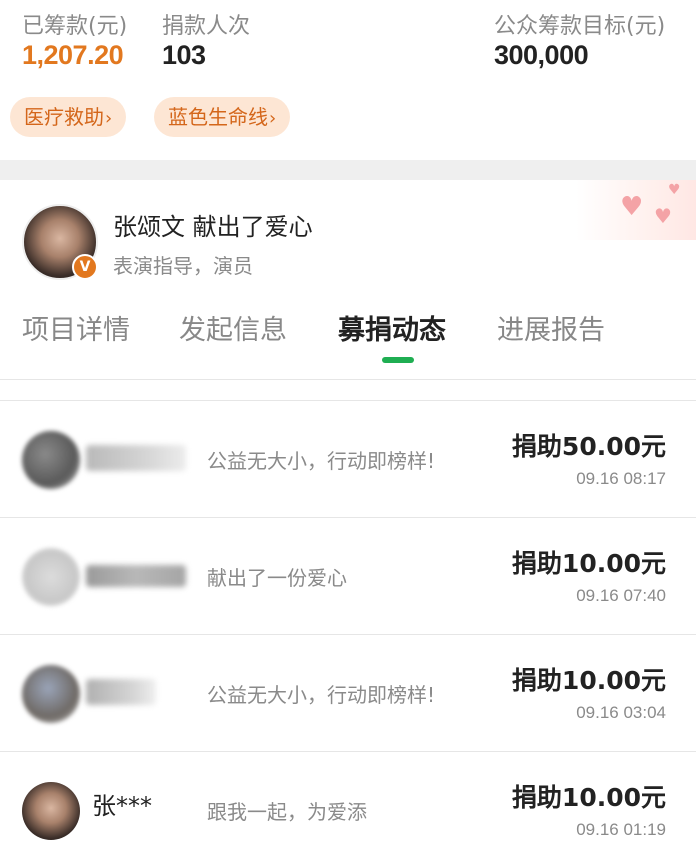 Image resolution: width=696 pixels, height=845 pixels. I want to click on donation-message: 献出了一份爱心, so click(277, 578).